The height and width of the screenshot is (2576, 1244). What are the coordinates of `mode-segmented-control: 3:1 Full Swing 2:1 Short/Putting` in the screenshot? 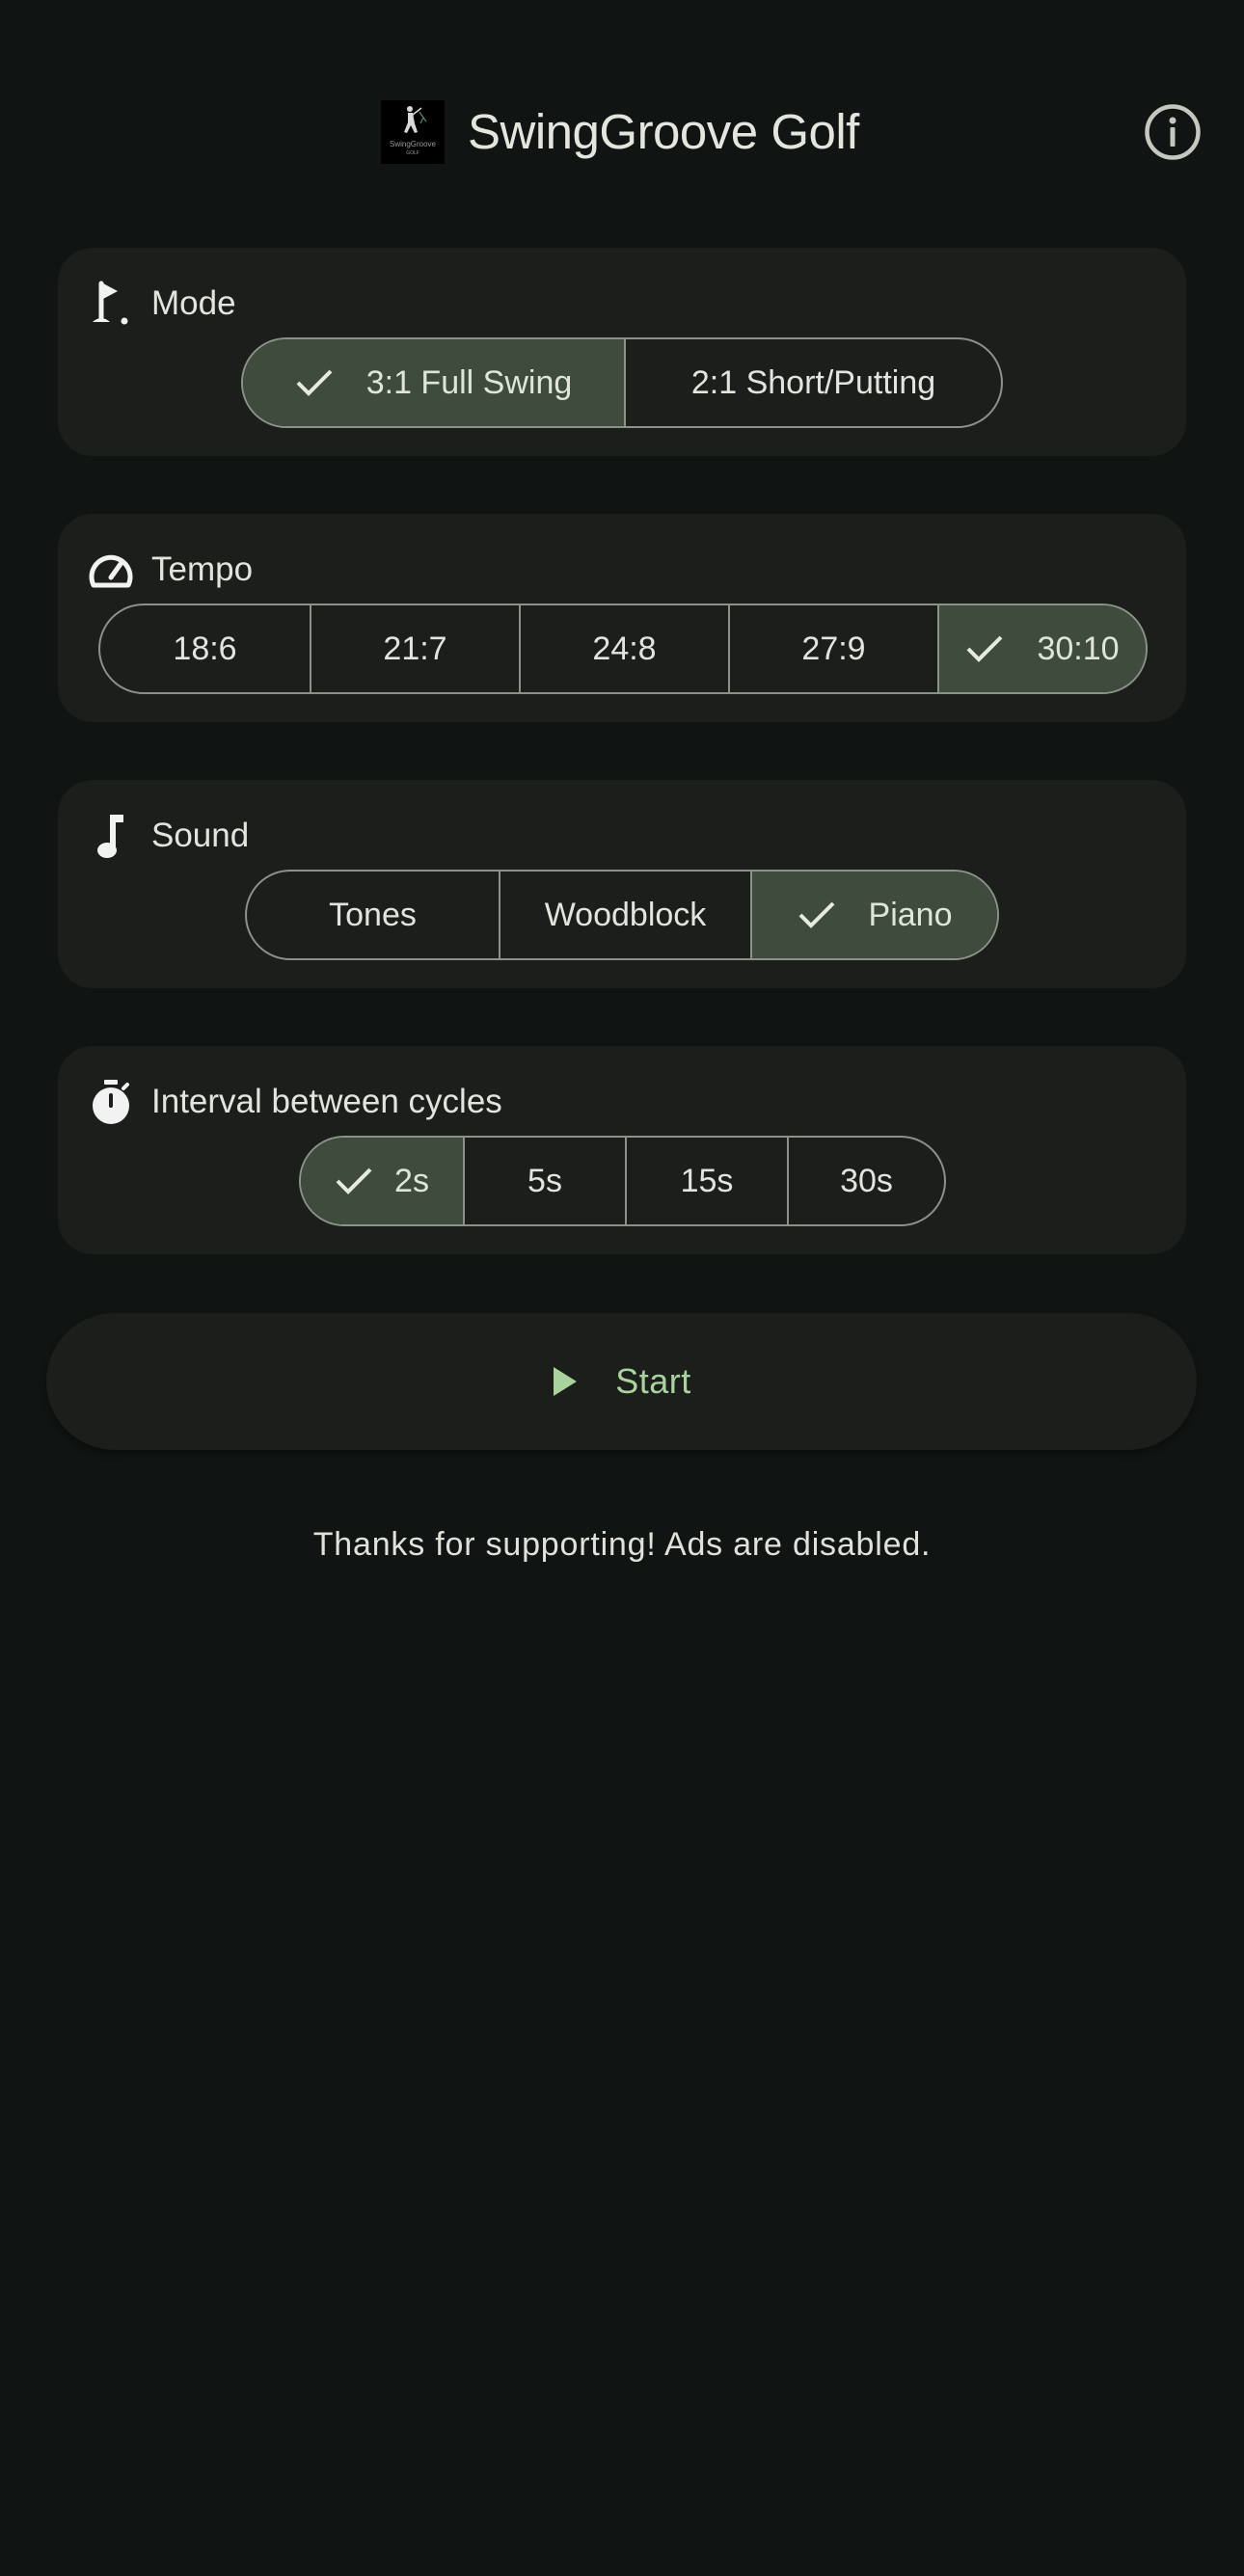 It's located at (622, 383).